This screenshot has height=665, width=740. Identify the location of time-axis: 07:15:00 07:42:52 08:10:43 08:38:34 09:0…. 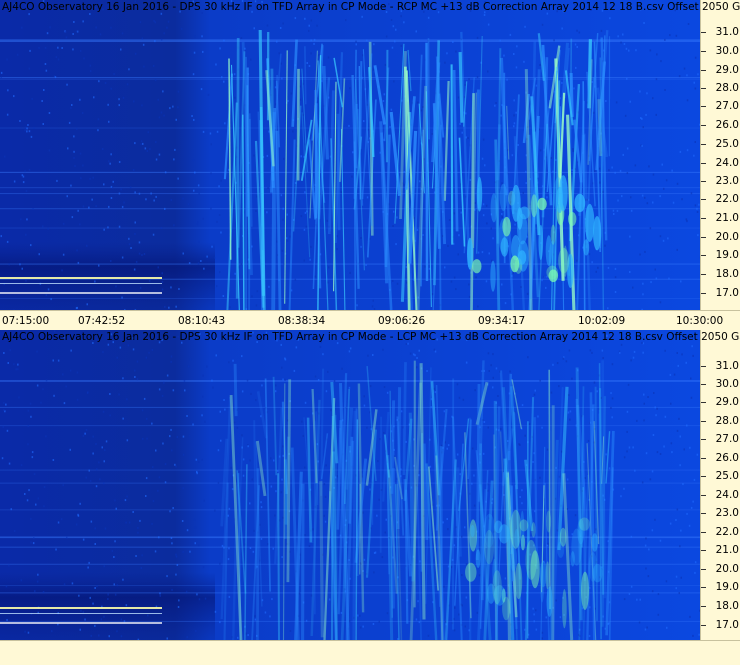
(370, 320).